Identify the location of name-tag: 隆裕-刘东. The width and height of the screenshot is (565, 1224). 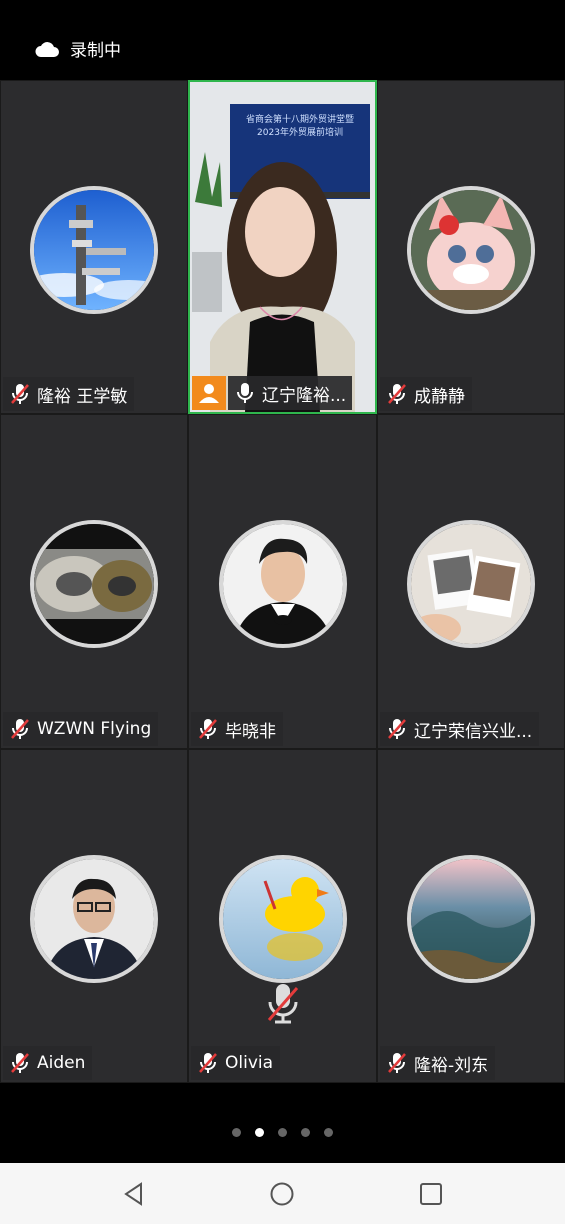
(438, 1063).